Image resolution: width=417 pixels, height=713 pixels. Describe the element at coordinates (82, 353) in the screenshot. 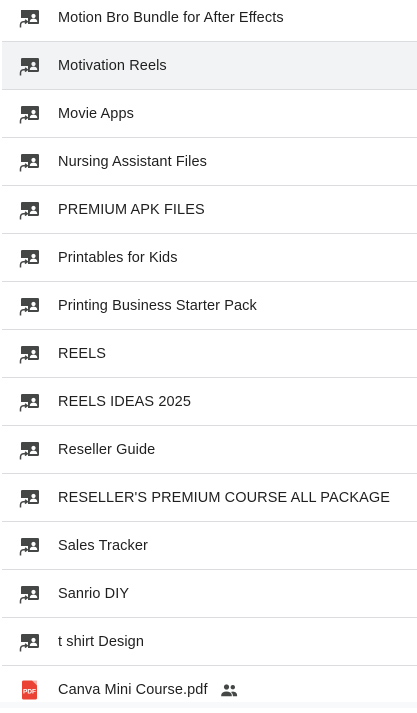

I see `file-name: REELS` at that location.